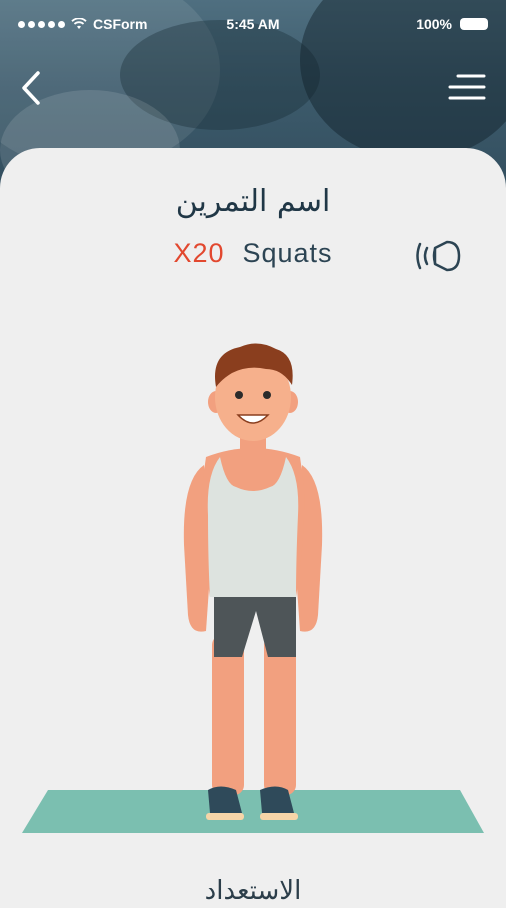 The image size is (506, 908). Describe the element at coordinates (253, 811) in the screenshot. I see `exercise-mat` at that location.